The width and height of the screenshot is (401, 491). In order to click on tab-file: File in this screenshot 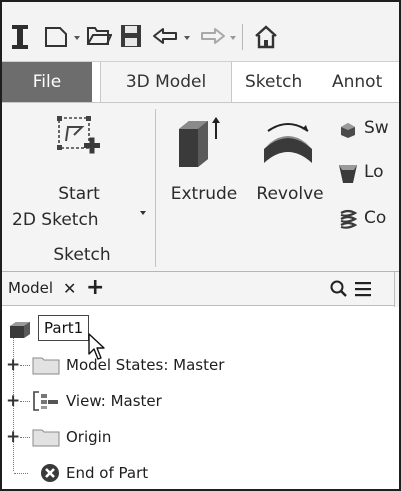, I will do `click(47, 82)`.